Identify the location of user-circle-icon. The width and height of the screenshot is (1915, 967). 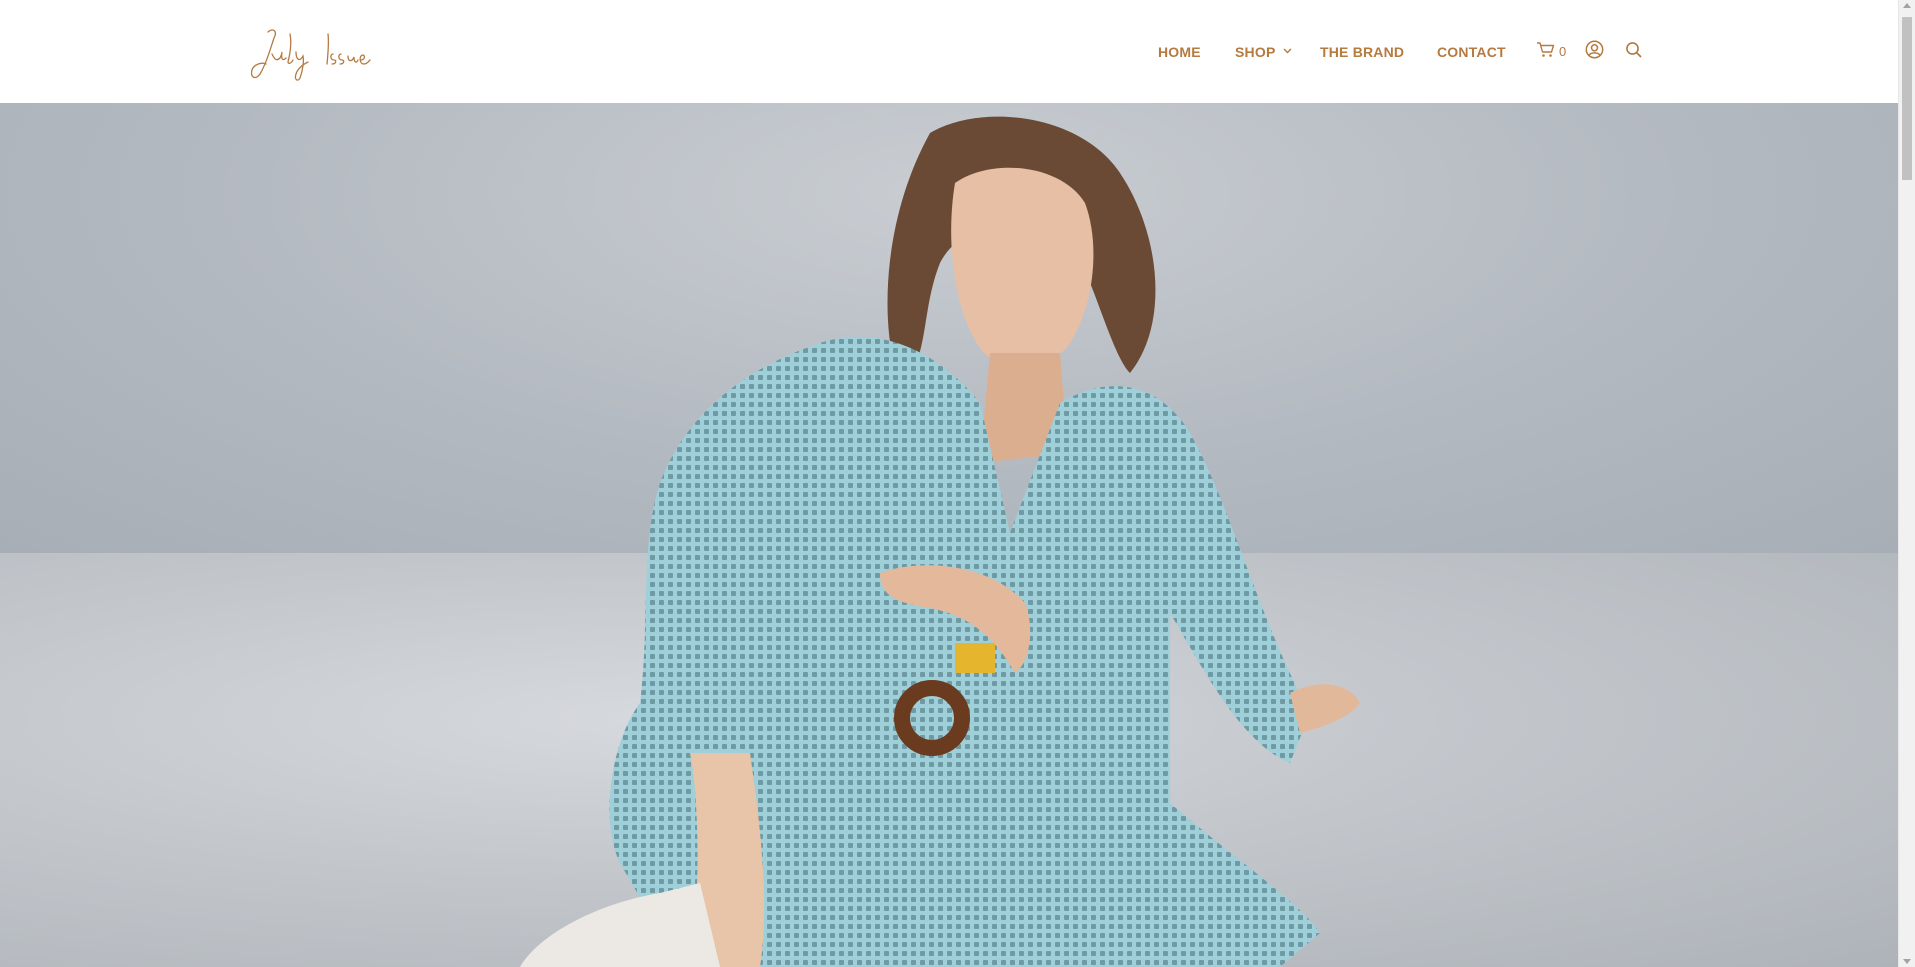
(1594, 52).